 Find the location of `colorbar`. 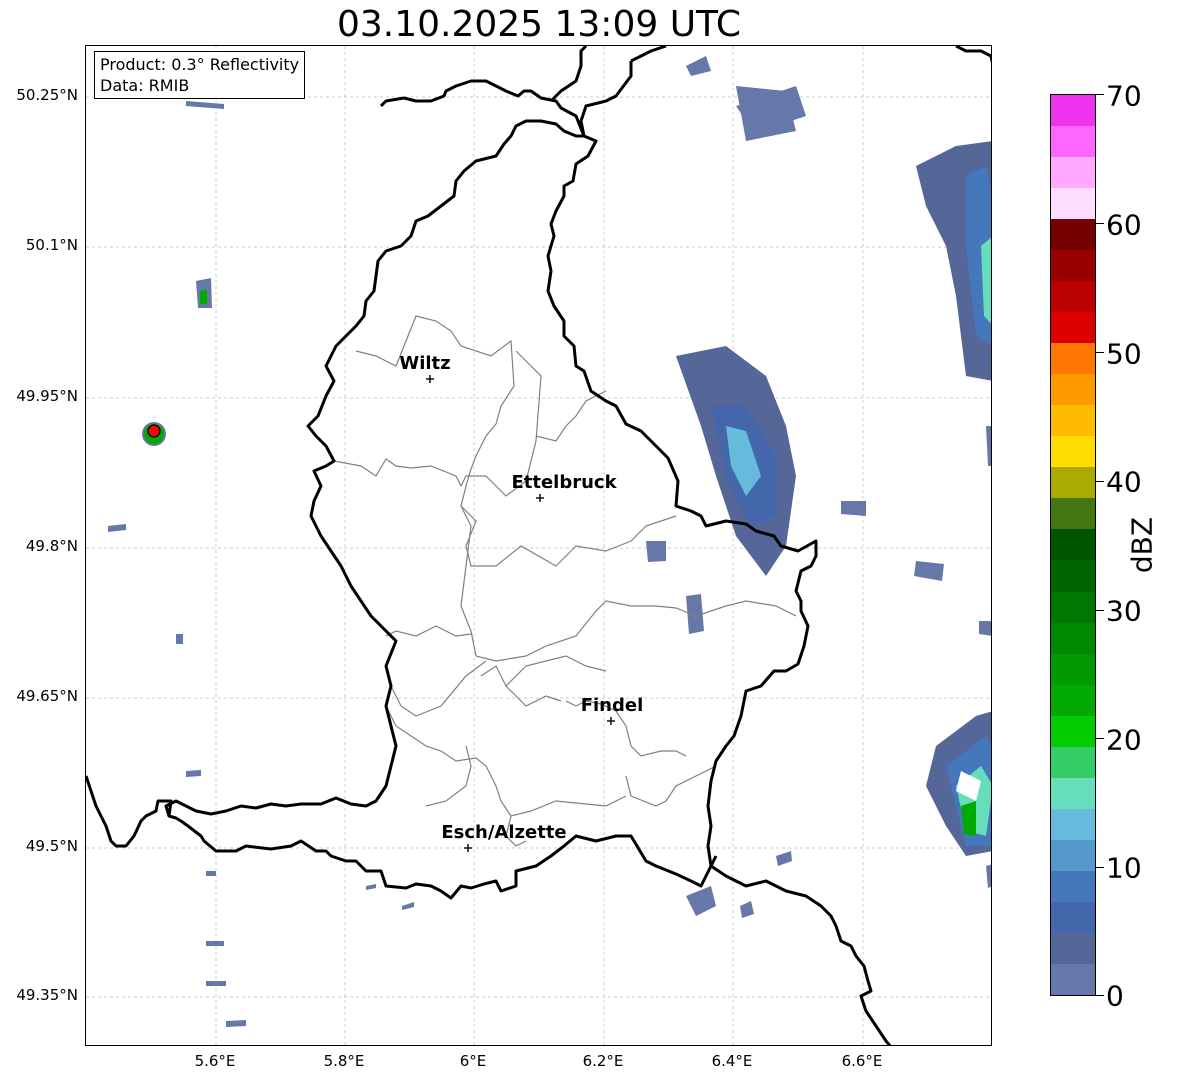

colorbar is located at coordinates (1073, 545).